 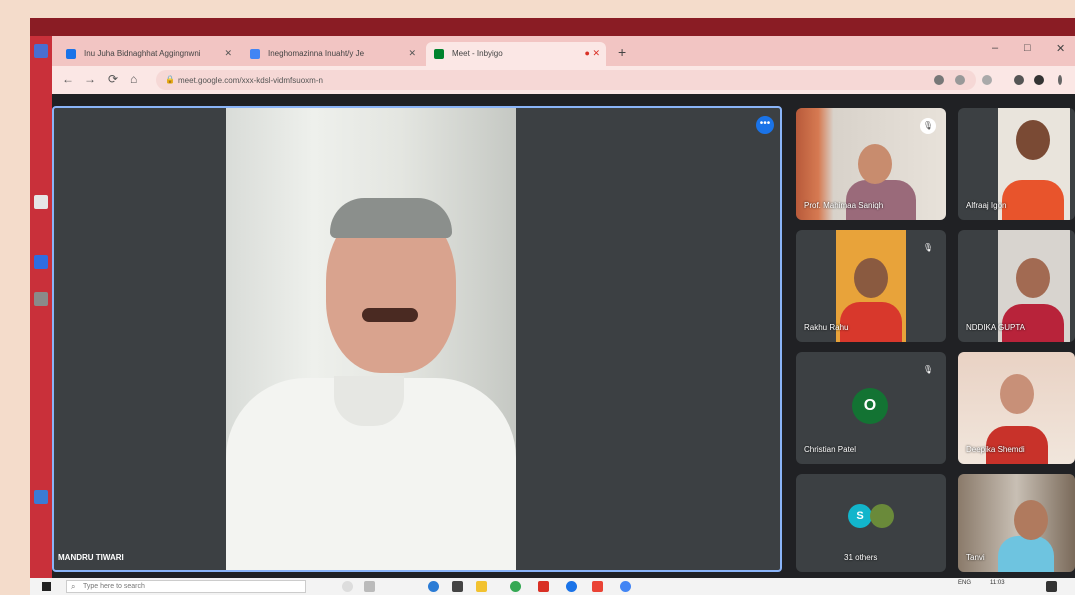 What do you see at coordinates (882, 516) in the screenshot?
I see `participant-avatar-photo` at bounding box center [882, 516].